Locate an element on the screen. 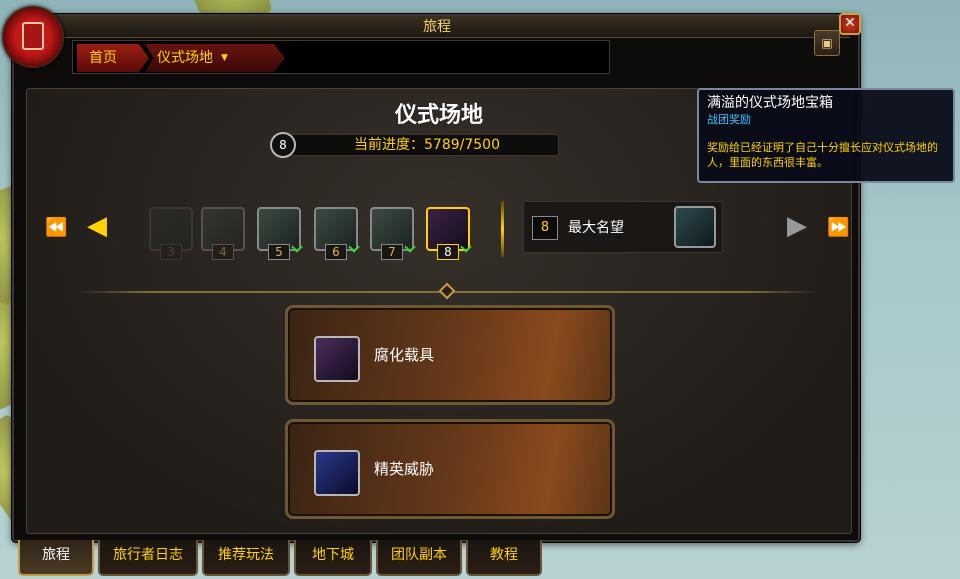 The height and width of the screenshot is (579, 960). current-tier-separator is located at coordinates (502, 229).